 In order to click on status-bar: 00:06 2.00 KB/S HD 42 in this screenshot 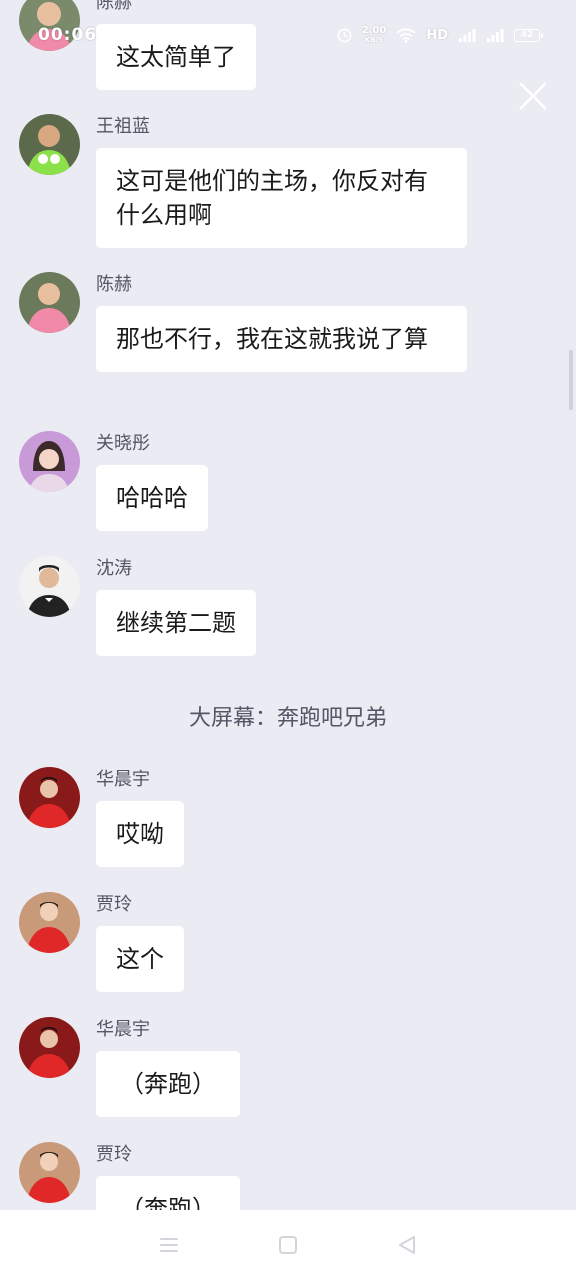, I will do `click(288, 35)`.